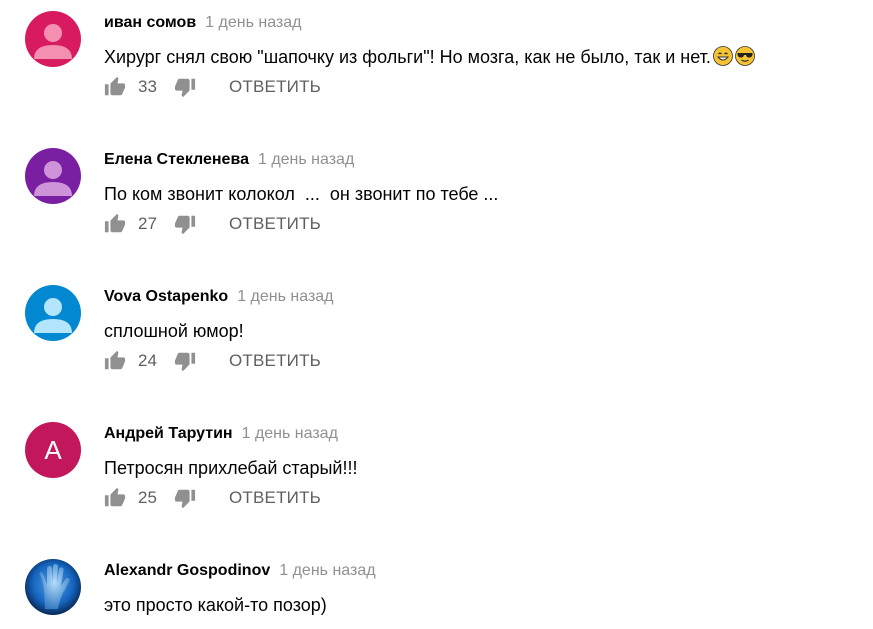  I want to click on blue-hand-photo, so click(53, 587).